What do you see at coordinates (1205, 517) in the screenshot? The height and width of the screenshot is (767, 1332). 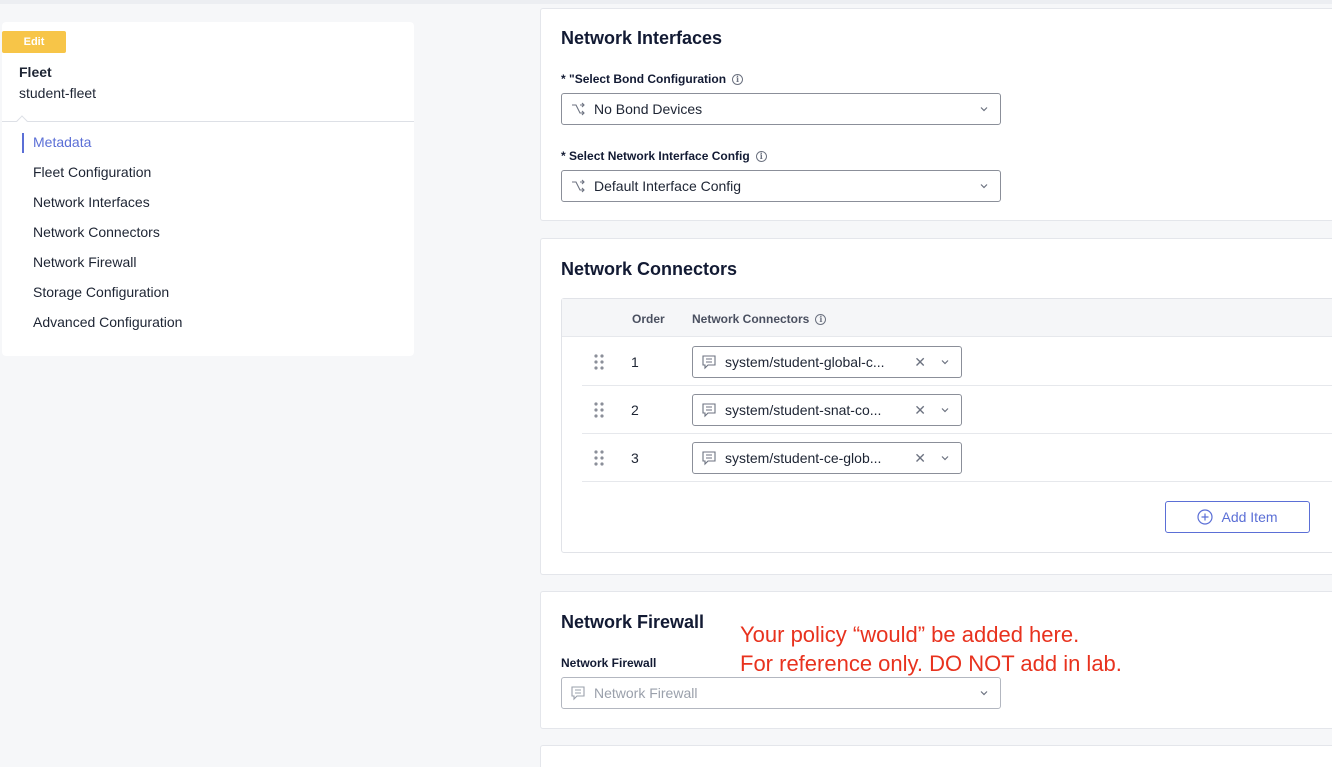 I see `plus-circle-icon` at bounding box center [1205, 517].